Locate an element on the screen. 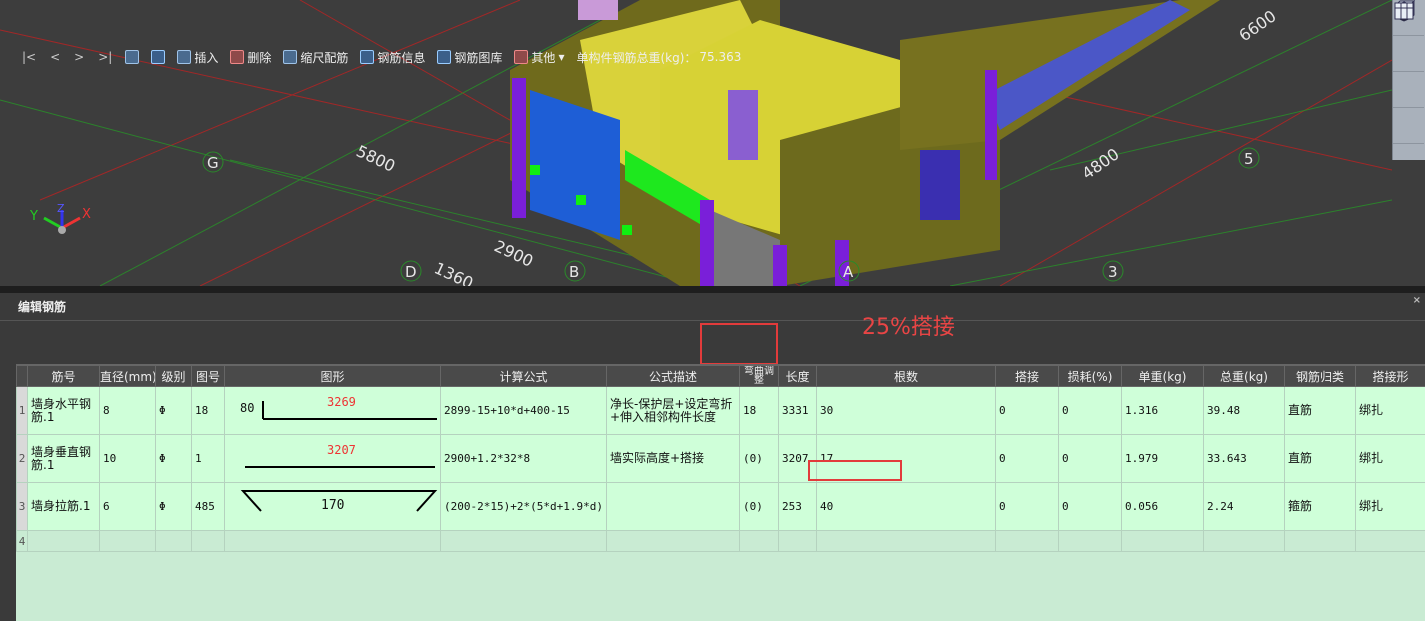 The width and height of the screenshot is (1425, 621). col-count: 根数 is located at coordinates (906, 376).